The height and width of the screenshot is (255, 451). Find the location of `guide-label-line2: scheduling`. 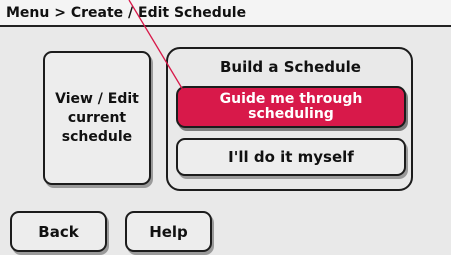

guide-label-line2: scheduling is located at coordinates (291, 114).